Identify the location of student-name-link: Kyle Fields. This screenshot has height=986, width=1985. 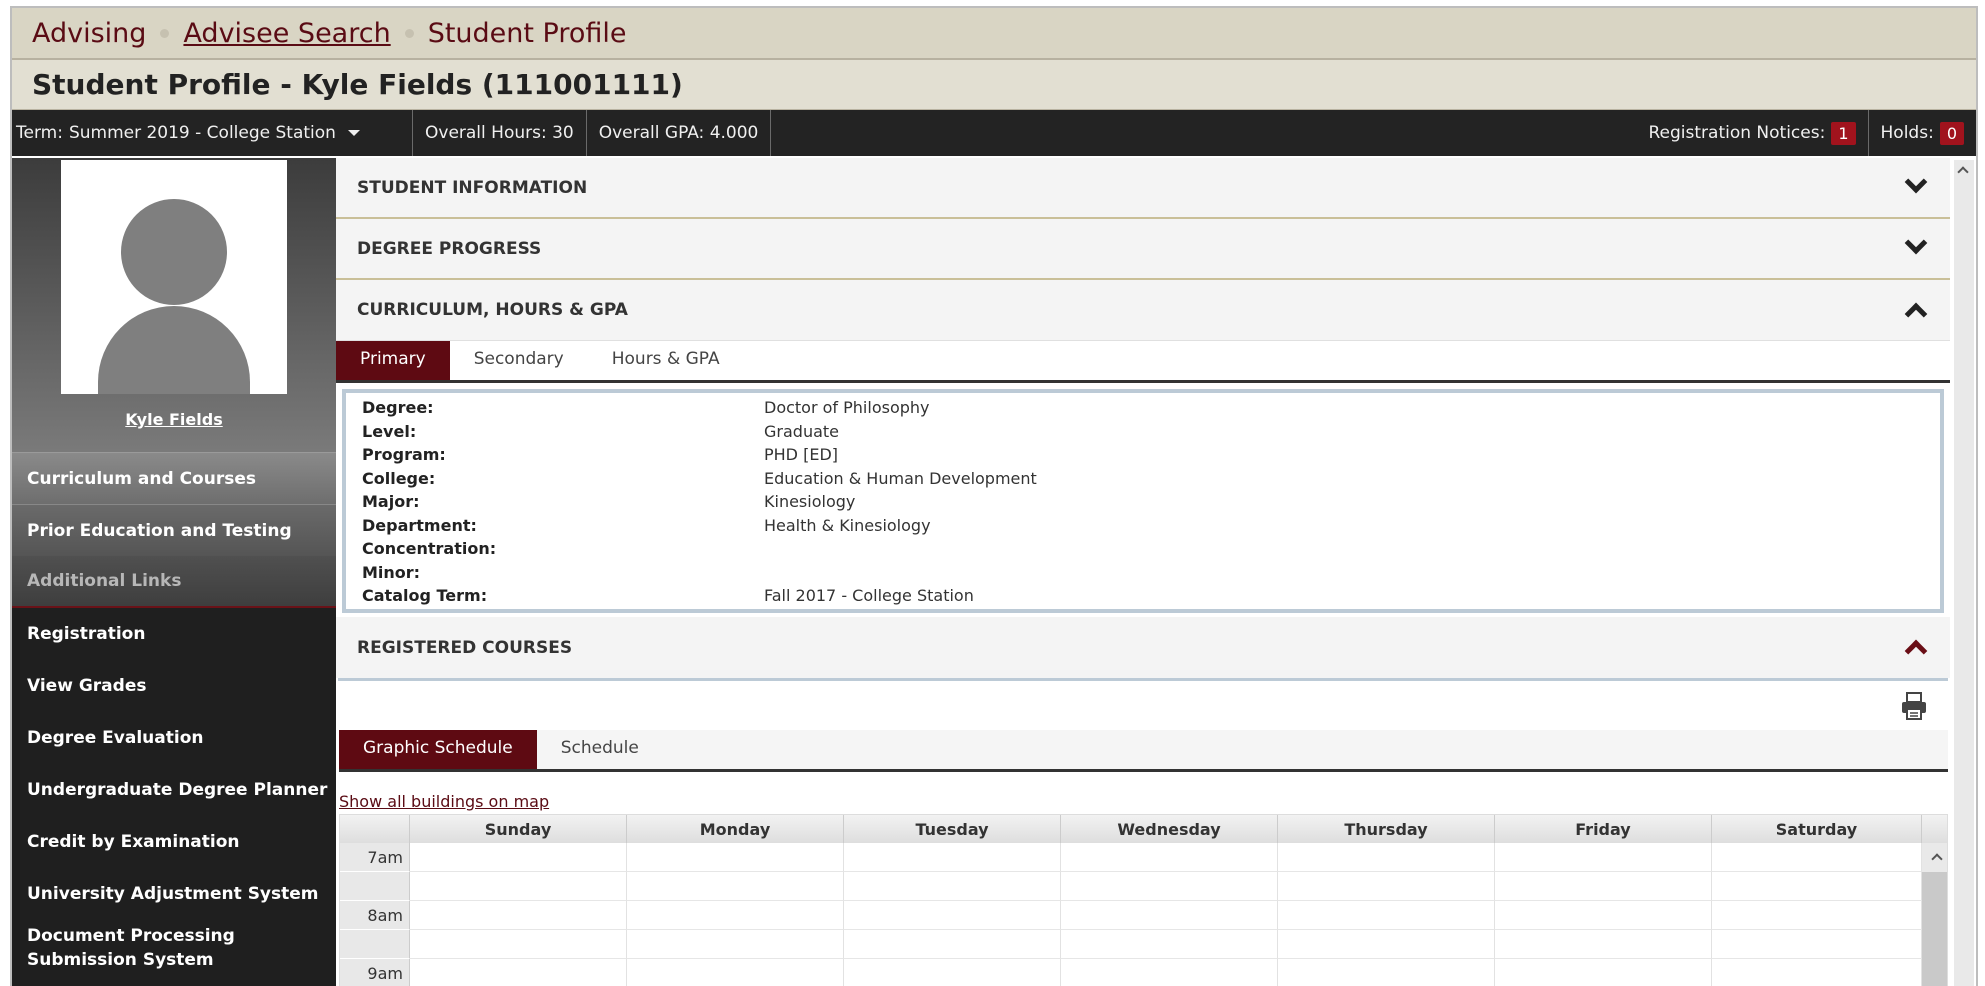
(174, 419).